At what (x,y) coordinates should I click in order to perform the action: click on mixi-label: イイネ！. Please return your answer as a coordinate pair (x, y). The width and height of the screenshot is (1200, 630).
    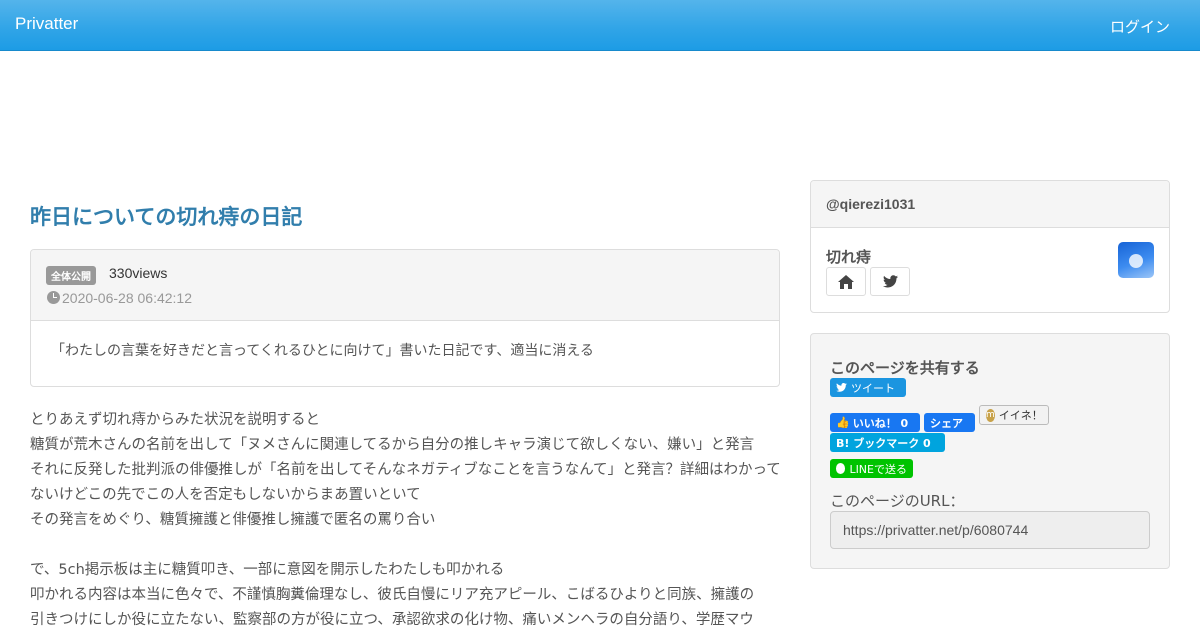
    Looking at the image, I should click on (1020, 415).